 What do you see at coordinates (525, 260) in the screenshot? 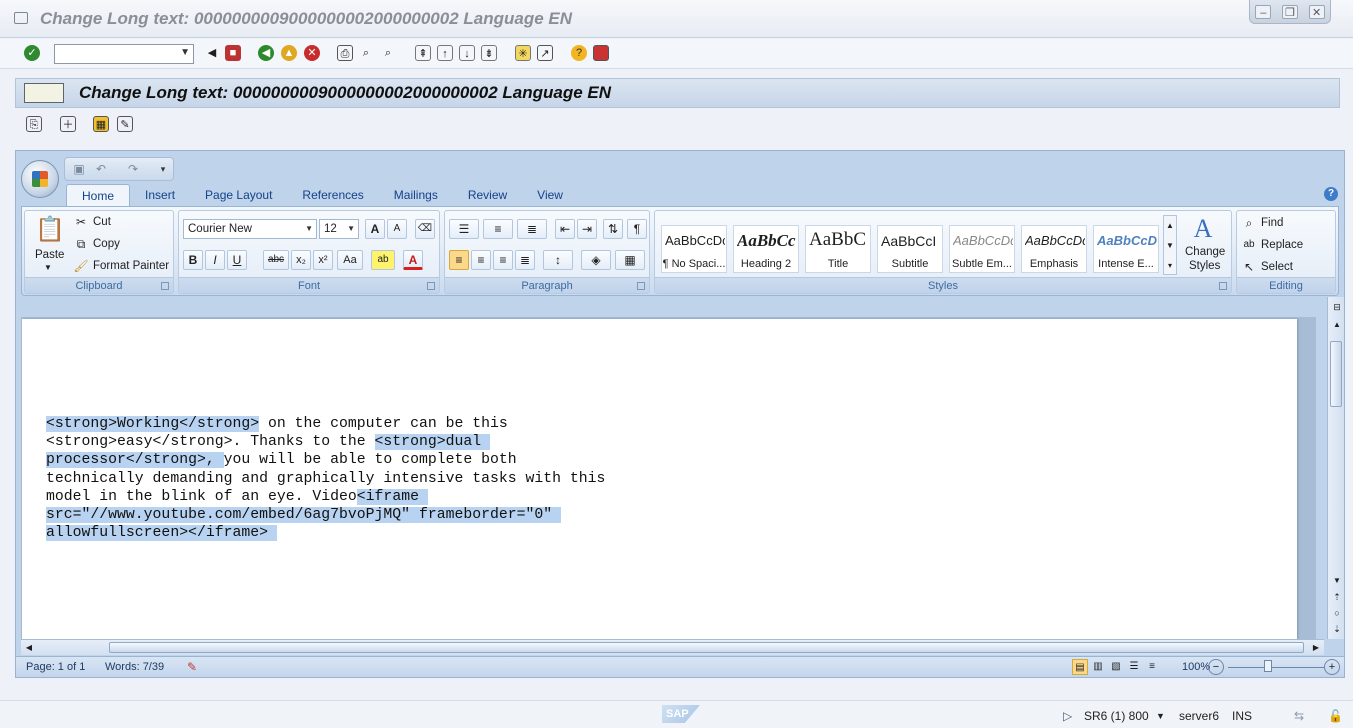
I see `justify-icon: ≣` at bounding box center [525, 260].